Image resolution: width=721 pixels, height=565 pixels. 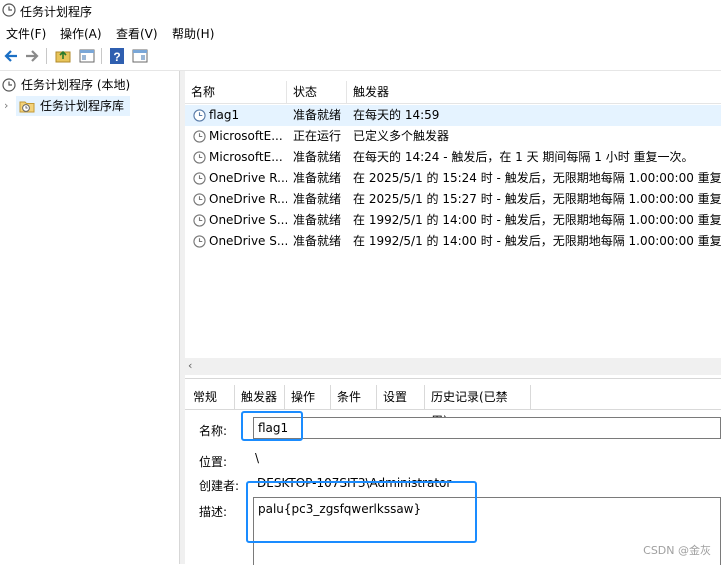 I want to click on action-pane-icon, so click(x=140, y=56).